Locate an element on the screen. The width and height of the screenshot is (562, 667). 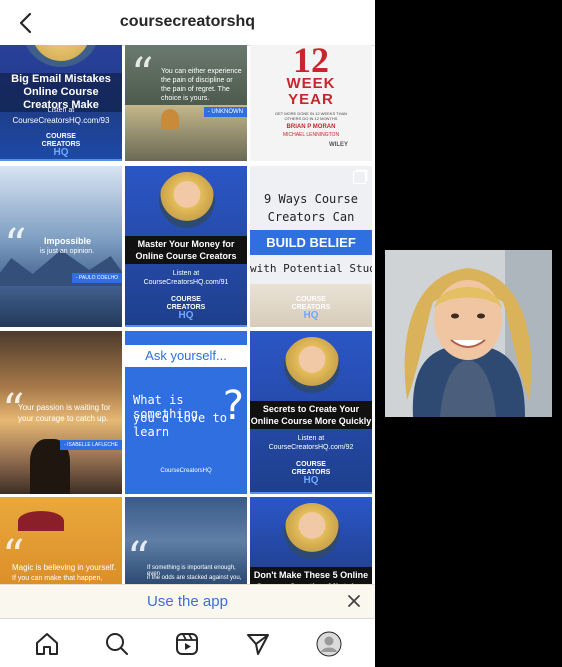
post-quote-line2: is just an opinion. is located at coordinates (67, 251).